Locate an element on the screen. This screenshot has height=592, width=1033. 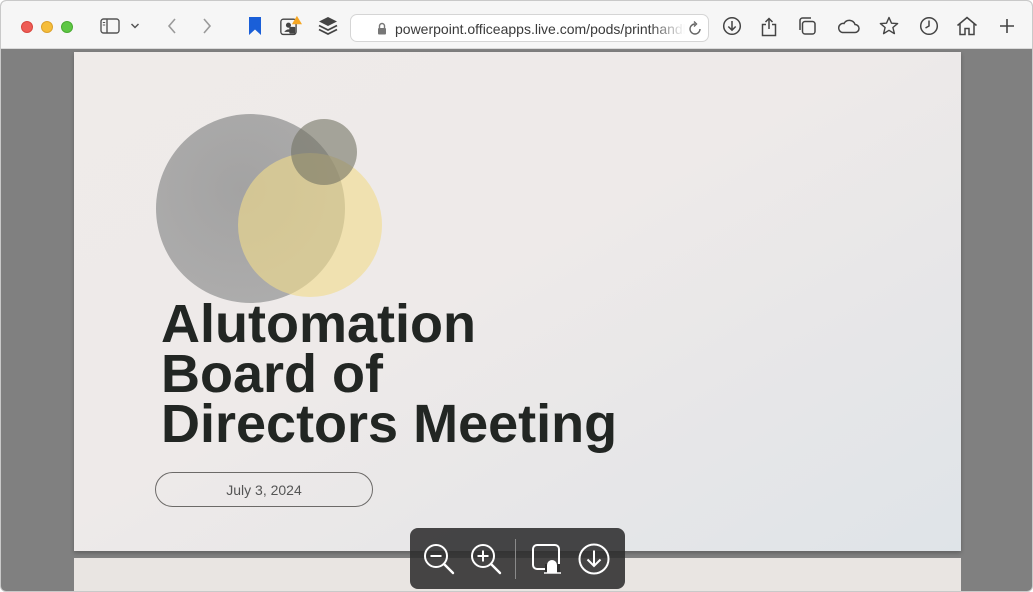
cloud-icon is located at coordinates (848, 26).